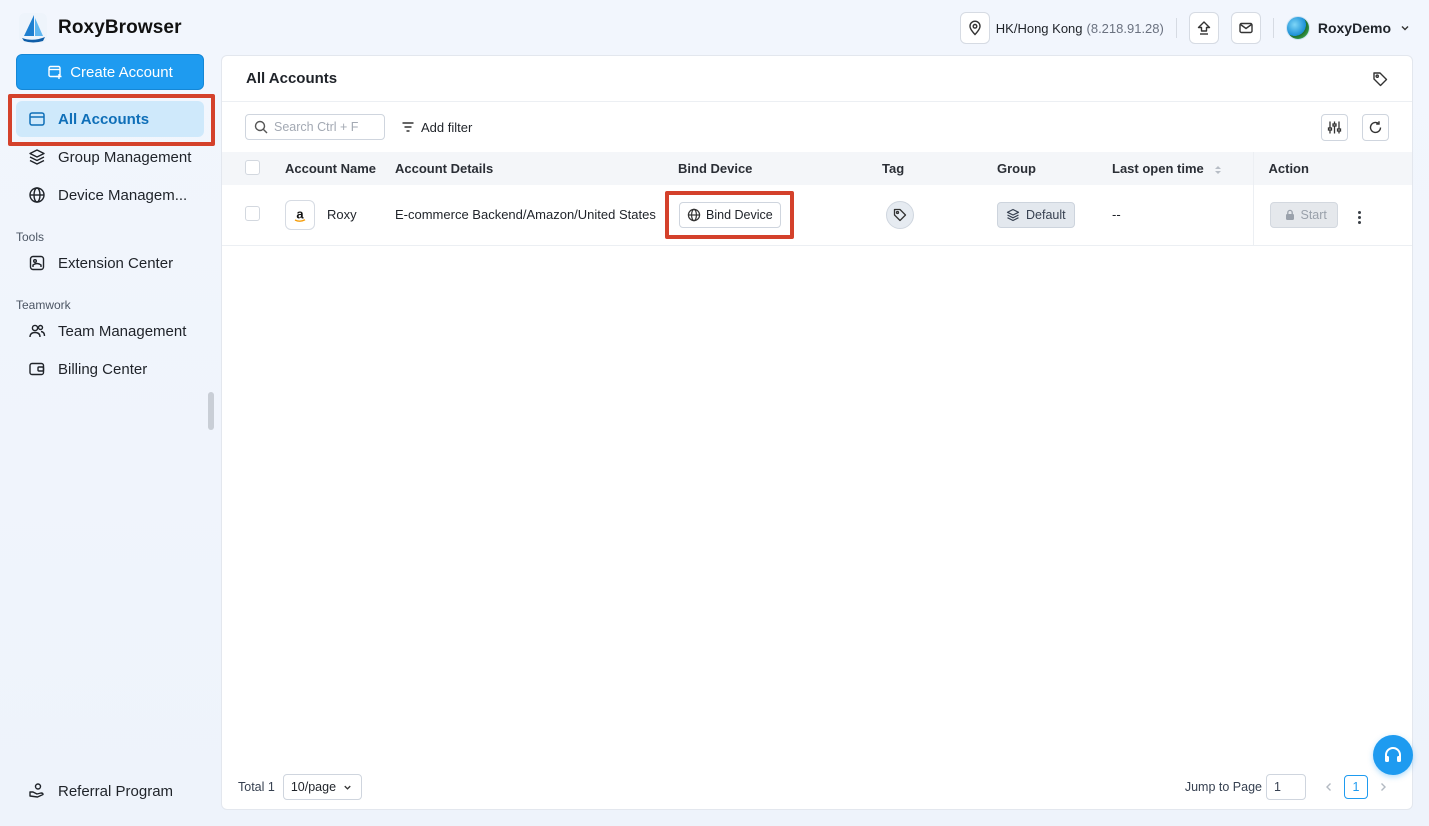  I want to click on column-settings-button, so click(1334, 127).